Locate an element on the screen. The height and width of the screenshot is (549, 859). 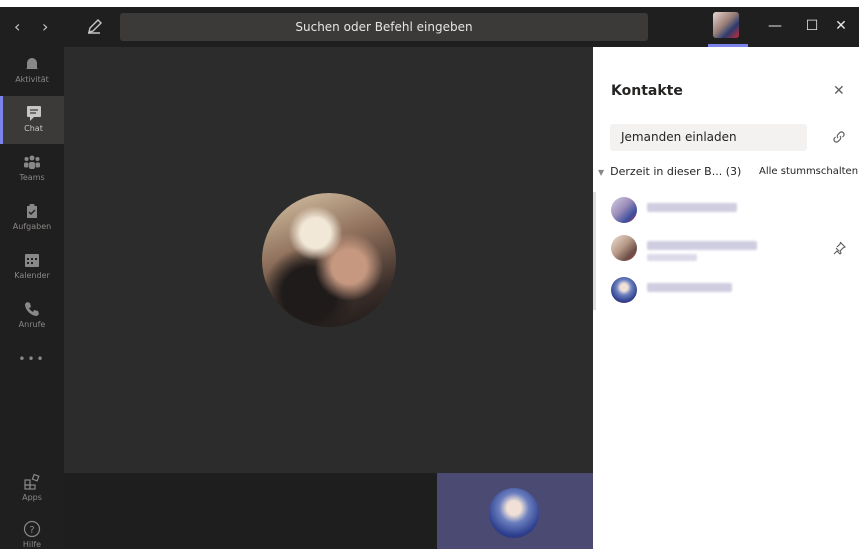
participants-section-header: ▼ Derzeit in dieser B... (3) is located at coordinates (669, 171).